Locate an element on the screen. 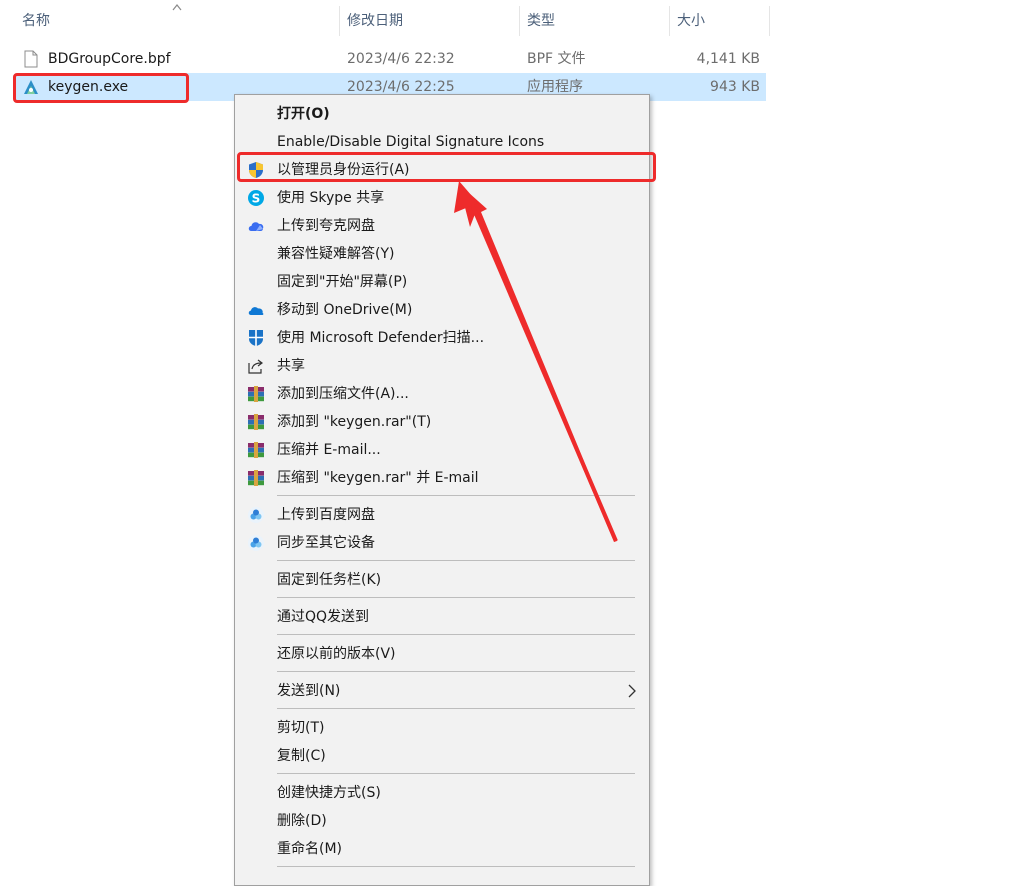  file-name: BDGroupCore.bpf is located at coordinates (109, 59).